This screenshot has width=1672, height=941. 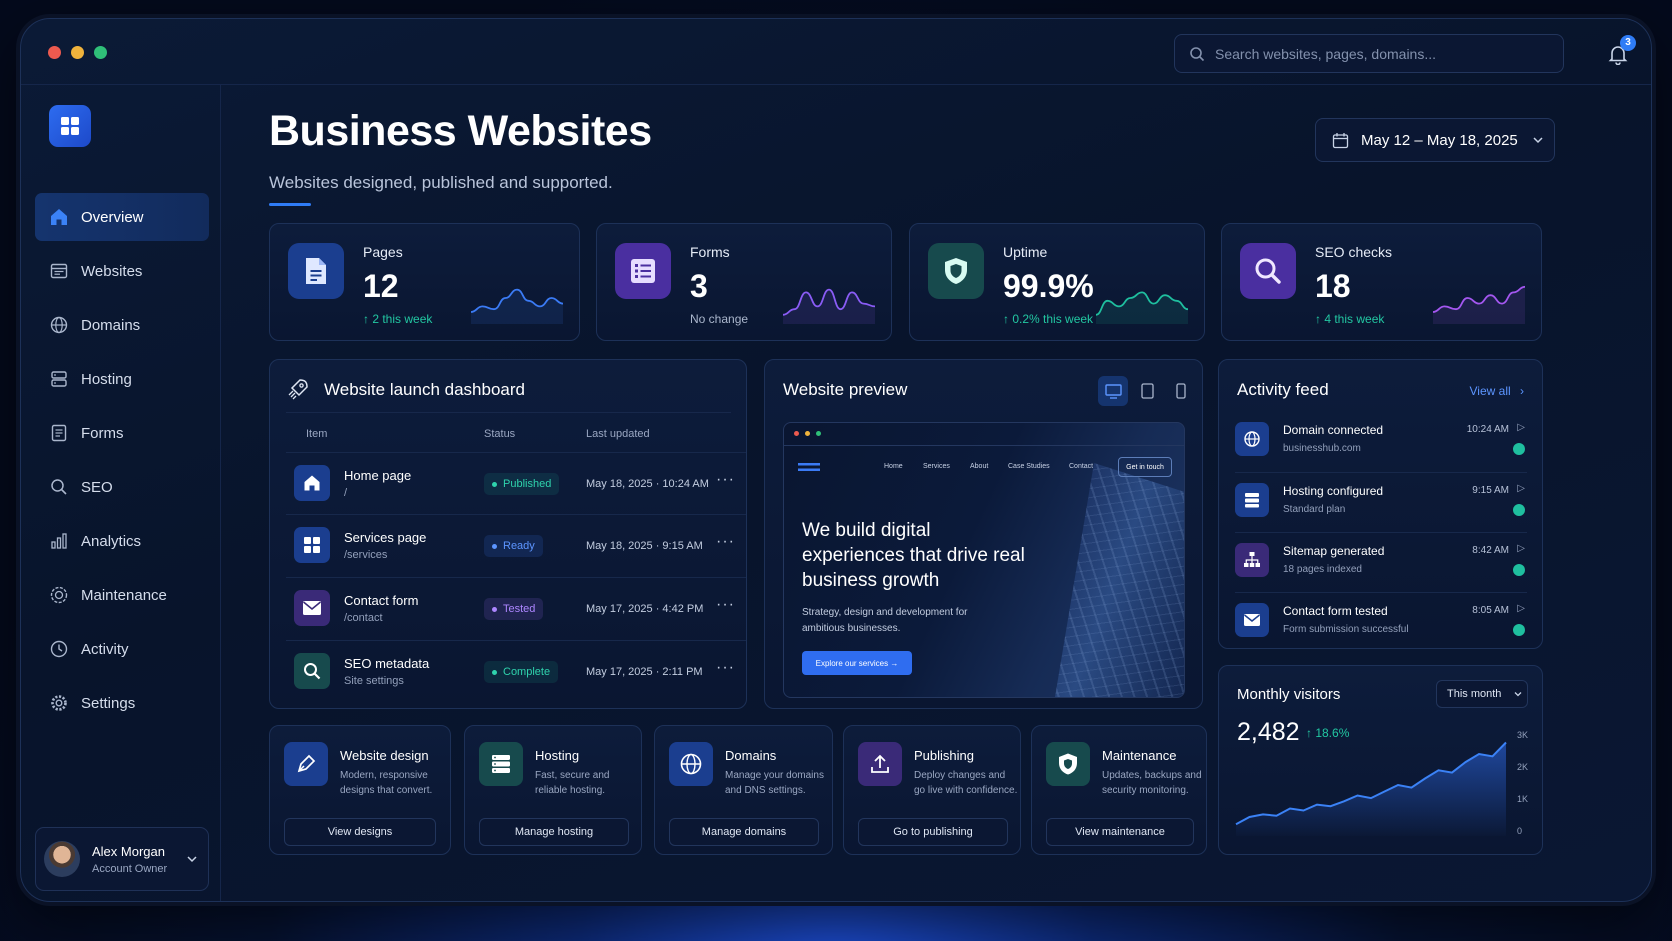 What do you see at coordinates (1147, 391) in the screenshot?
I see `tablet-view-button` at bounding box center [1147, 391].